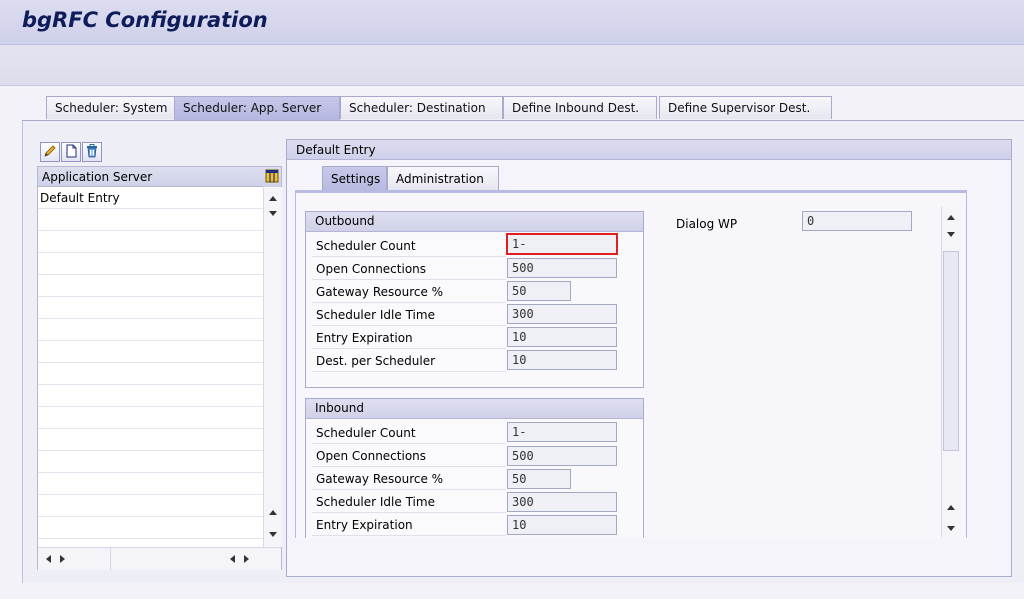 The image size is (1024, 599). I want to click on detail-vertical-scrollbar, so click(951, 372).